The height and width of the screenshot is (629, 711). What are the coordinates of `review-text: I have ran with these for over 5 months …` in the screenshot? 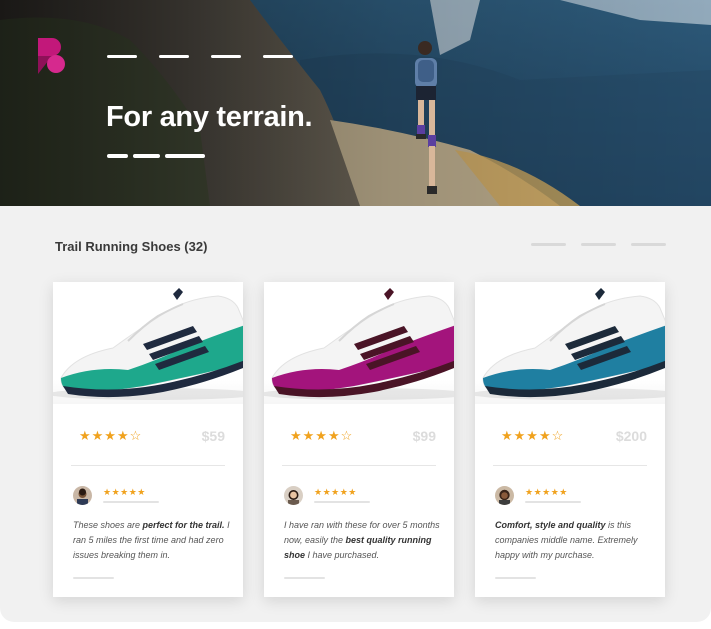 It's located at (364, 540).